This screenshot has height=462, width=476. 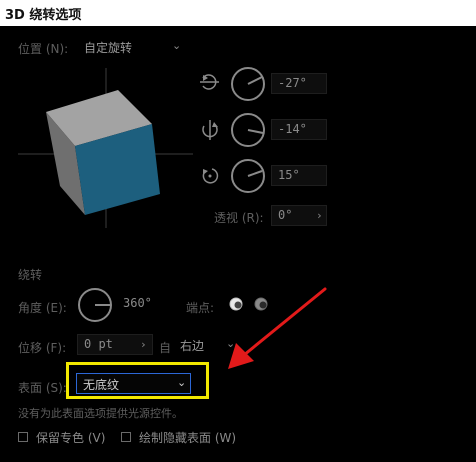 I want to click on rotate-z-input: 15°, so click(x=299, y=175).